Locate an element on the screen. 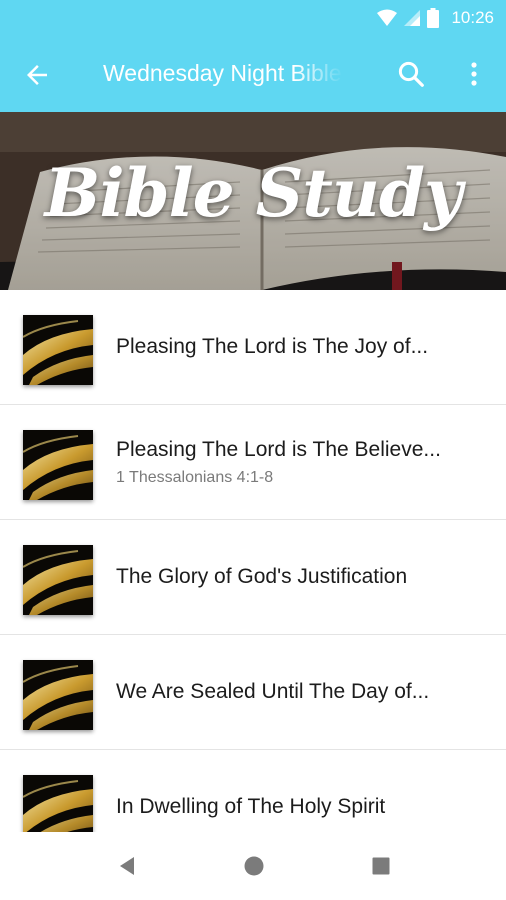 Image resolution: width=506 pixels, height=900 pixels. battery-icon is located at coordinates (433, 18).